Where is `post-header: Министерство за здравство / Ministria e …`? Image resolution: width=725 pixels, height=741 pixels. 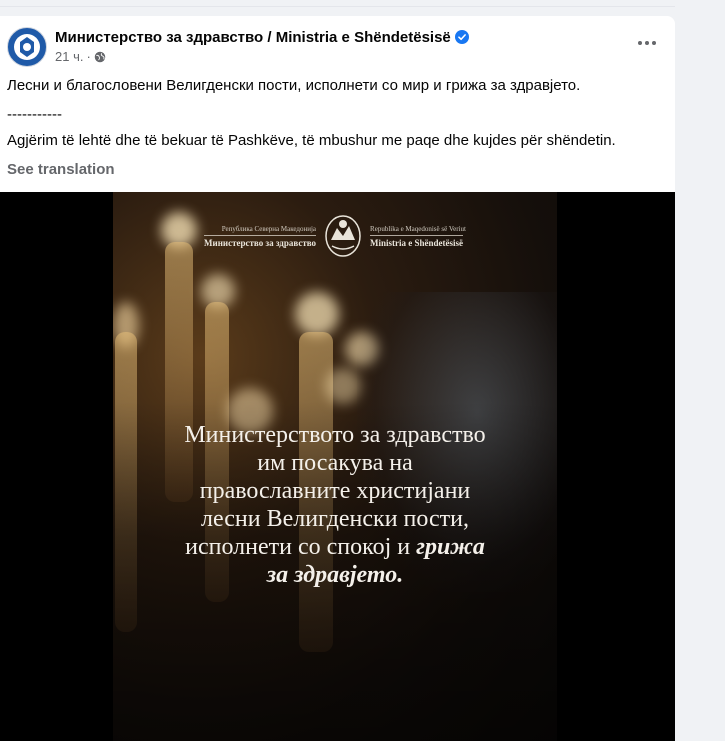
post-header: Министерство за здравство / Ministria e … is located at coordinates (341, 47).